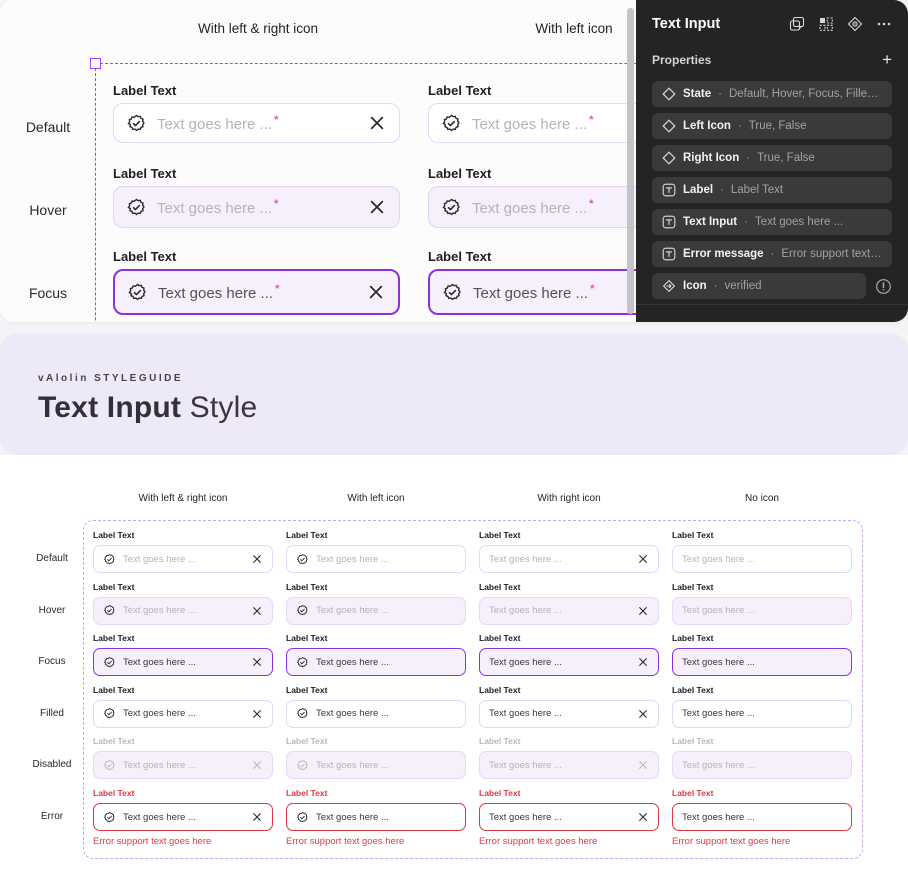 Image resolution: width=908 pixels, height=882 pixels. What do you see at coordinates (52, 764) in the screenshot?
I see `state-row-label: Disabled` at bounding box center [52, 764].